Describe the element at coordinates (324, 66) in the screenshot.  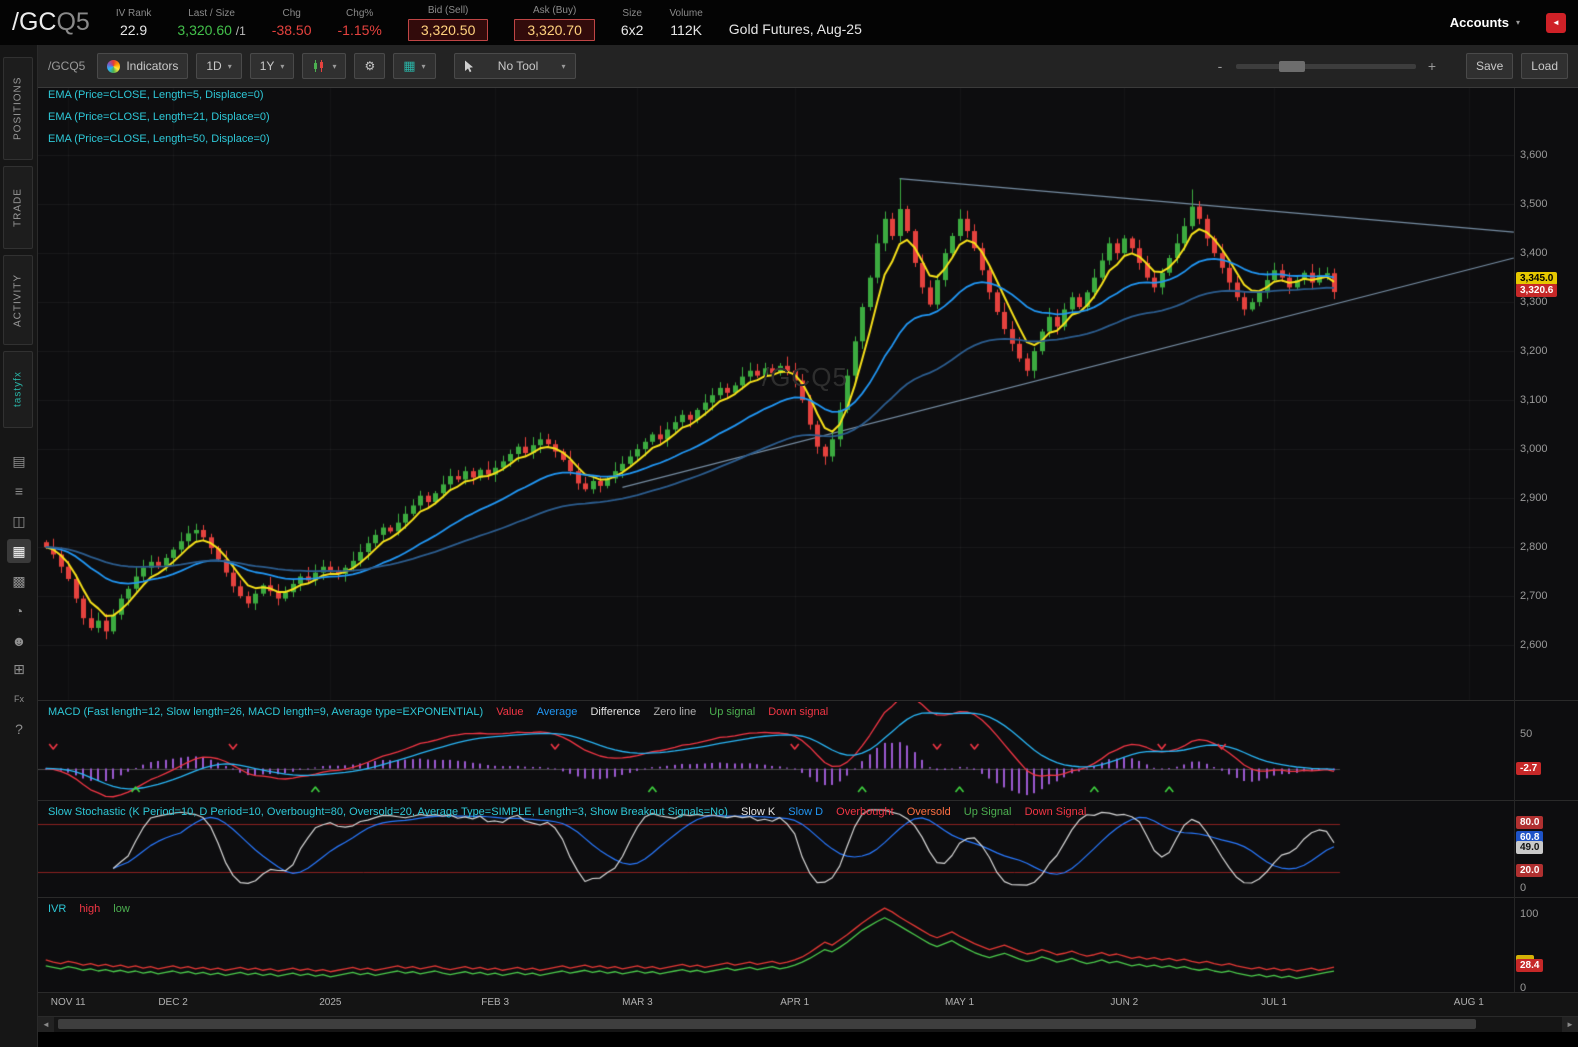
I see `chart-type-dropdown: ▾` at that location.